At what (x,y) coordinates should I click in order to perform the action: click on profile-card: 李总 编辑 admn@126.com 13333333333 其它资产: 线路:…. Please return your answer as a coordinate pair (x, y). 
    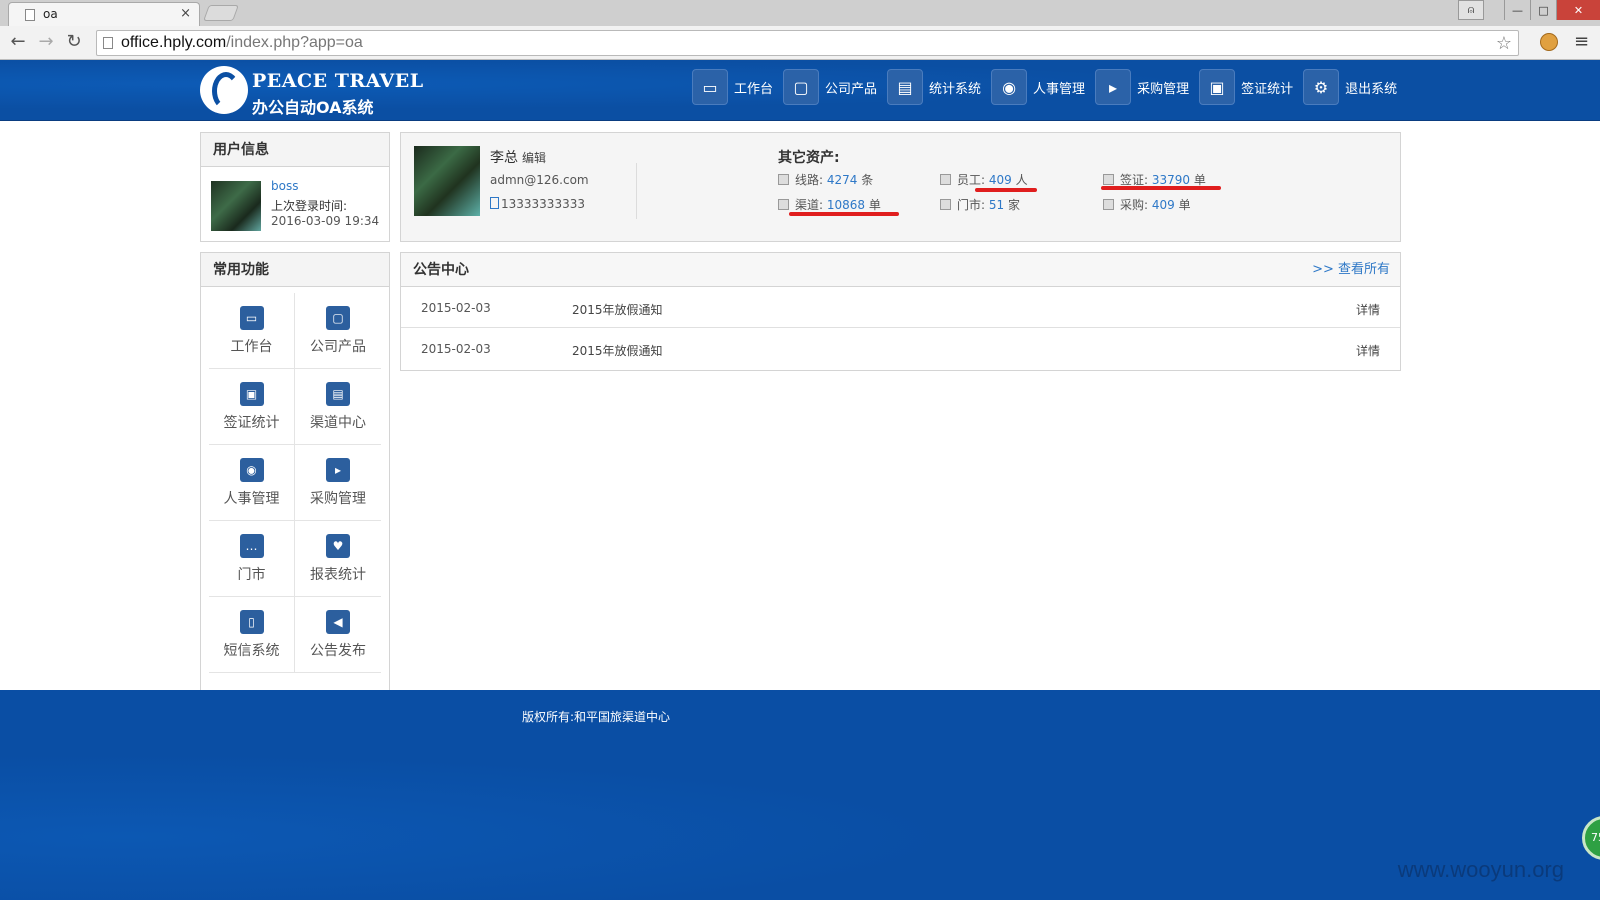
    Looking at the image, I should click on (900, 187).